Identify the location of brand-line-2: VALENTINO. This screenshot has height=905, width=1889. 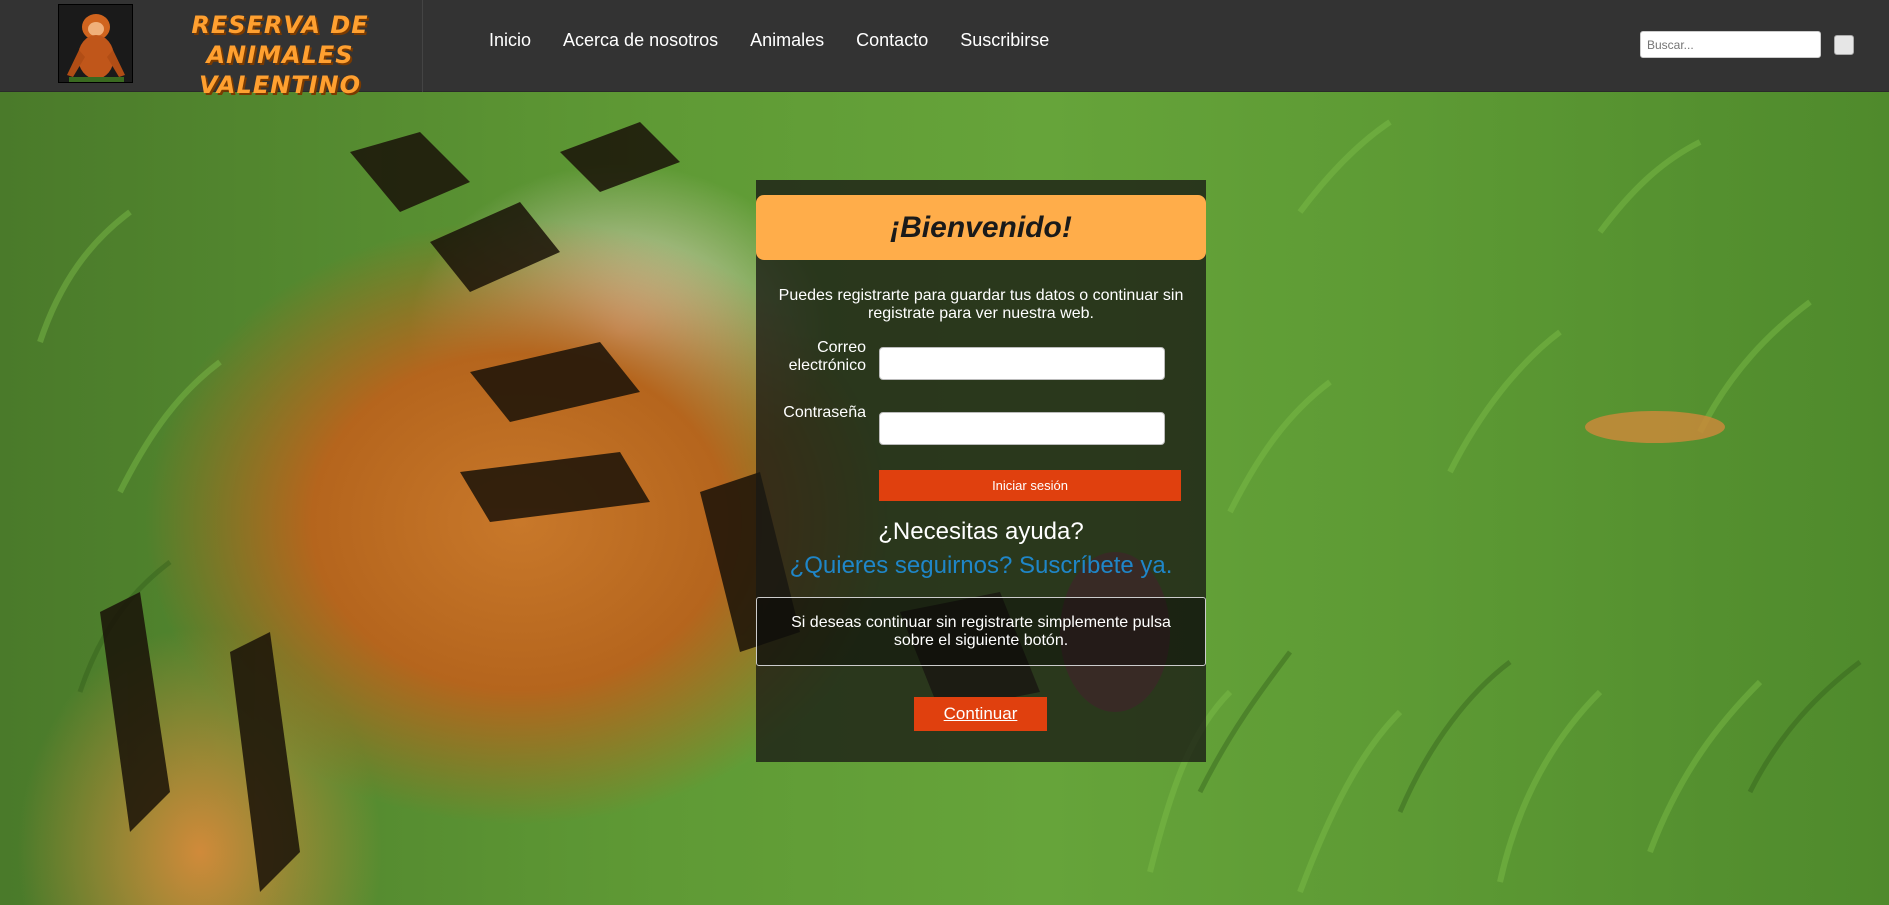
(280, 85).